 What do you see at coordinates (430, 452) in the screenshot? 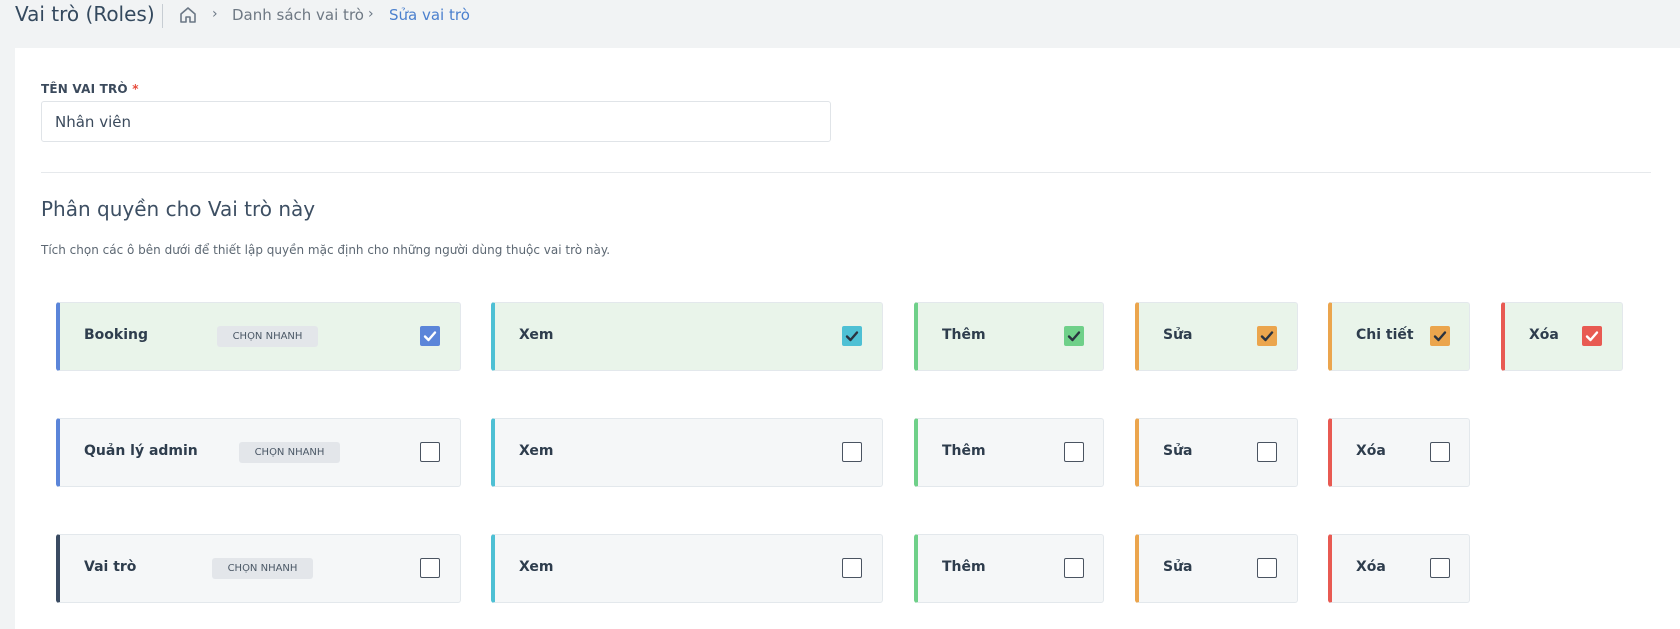
I see `checkbox-admin-all` at bounding box center [430, 452].